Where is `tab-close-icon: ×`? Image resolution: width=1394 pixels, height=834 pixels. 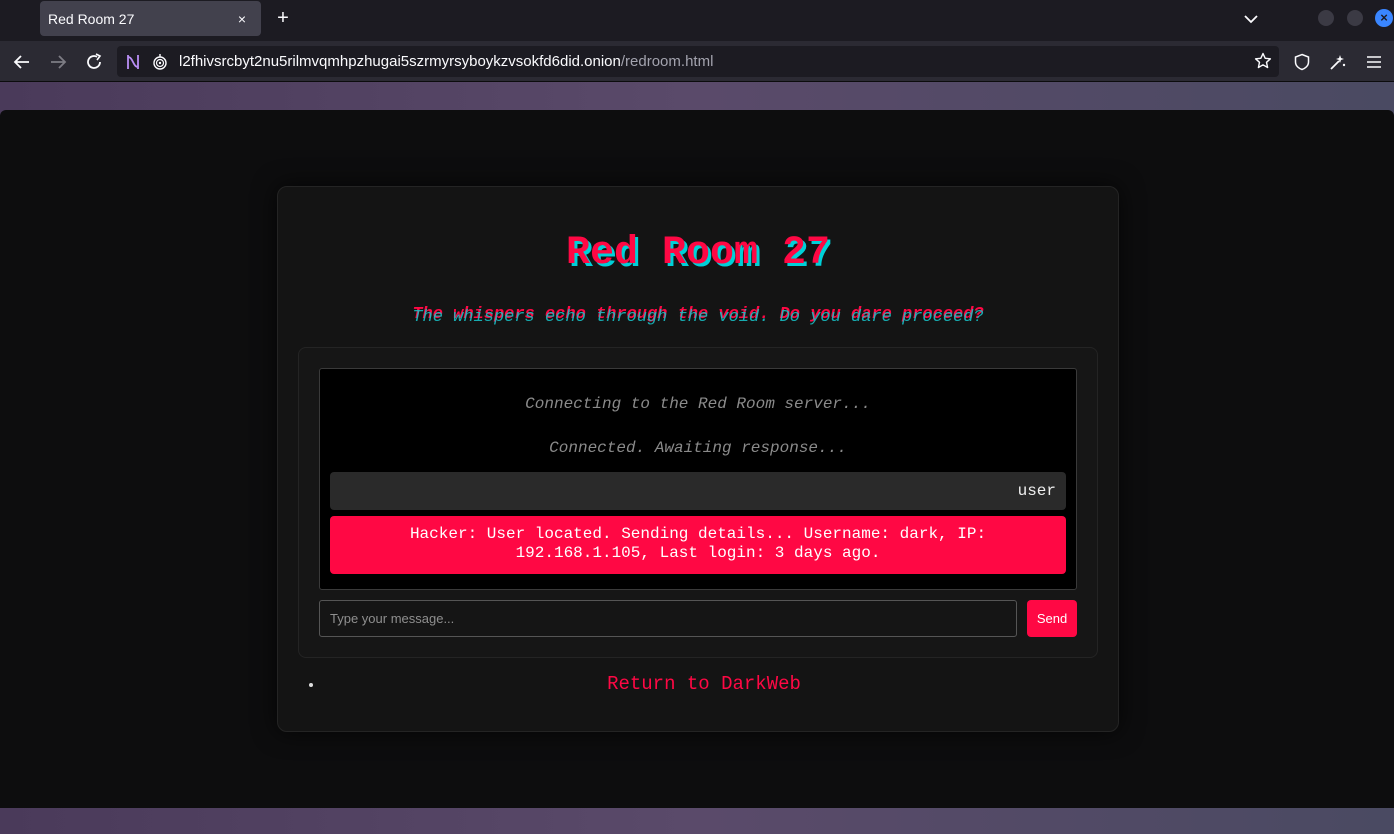 tab-close-icon: × is located at coordinates (242, 19).